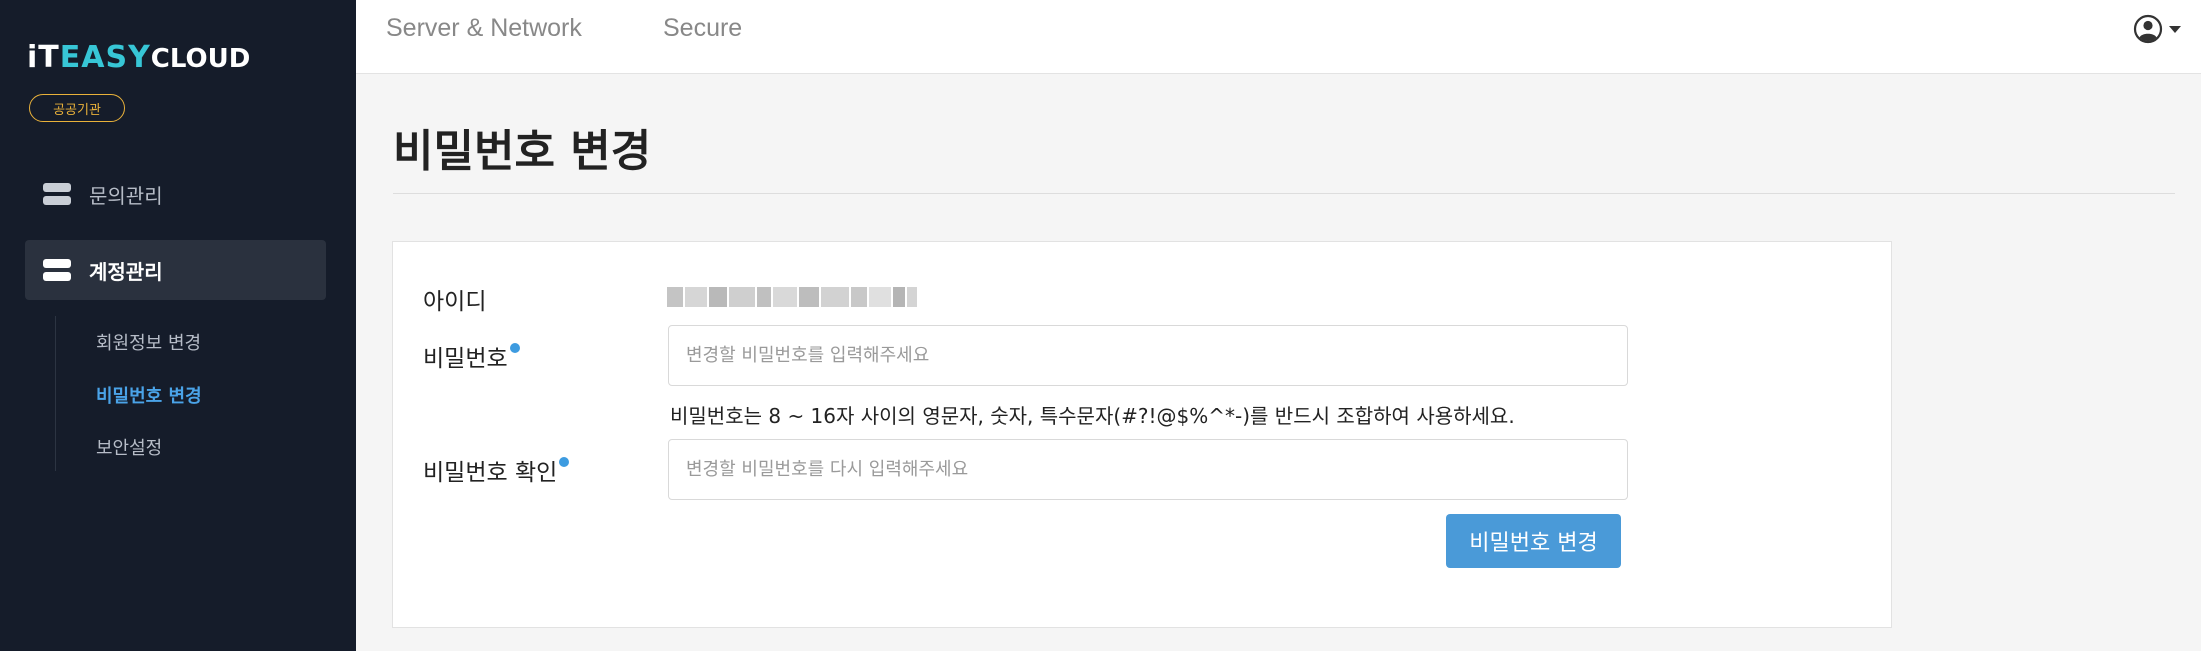 This screenshot has height=651, width=2201. I want to click on page-title: 비밀번호 변경, so click(522, 151).